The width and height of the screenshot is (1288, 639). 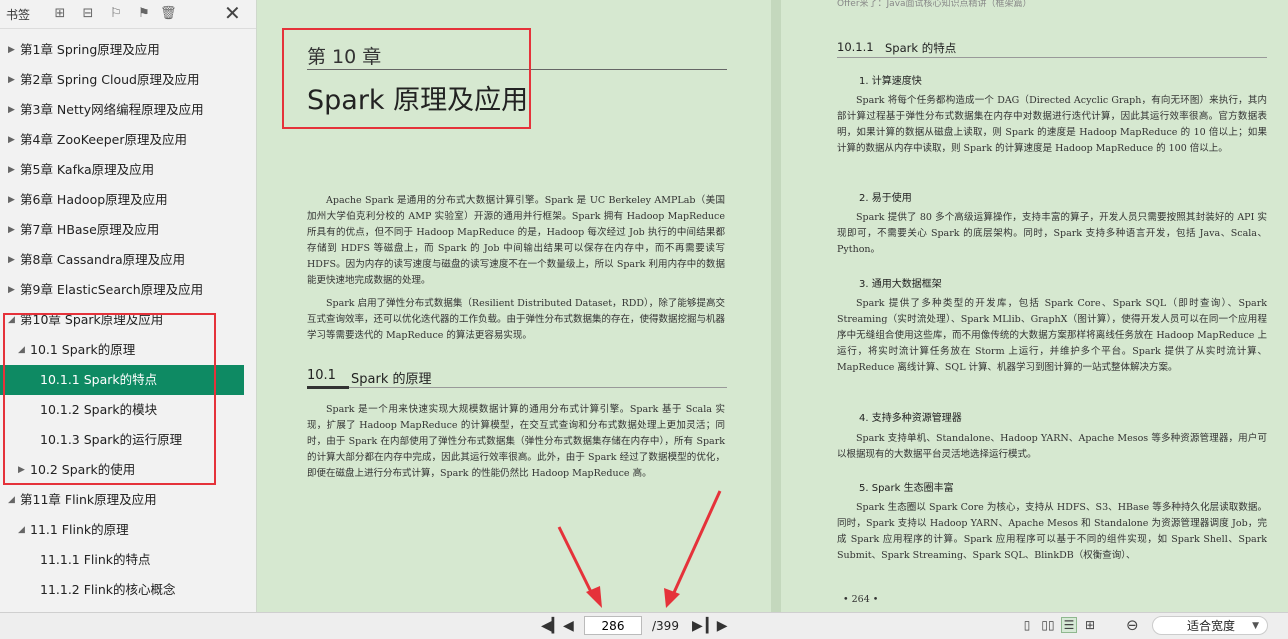 I want to click on section-rule, so click(x=517, y=387).